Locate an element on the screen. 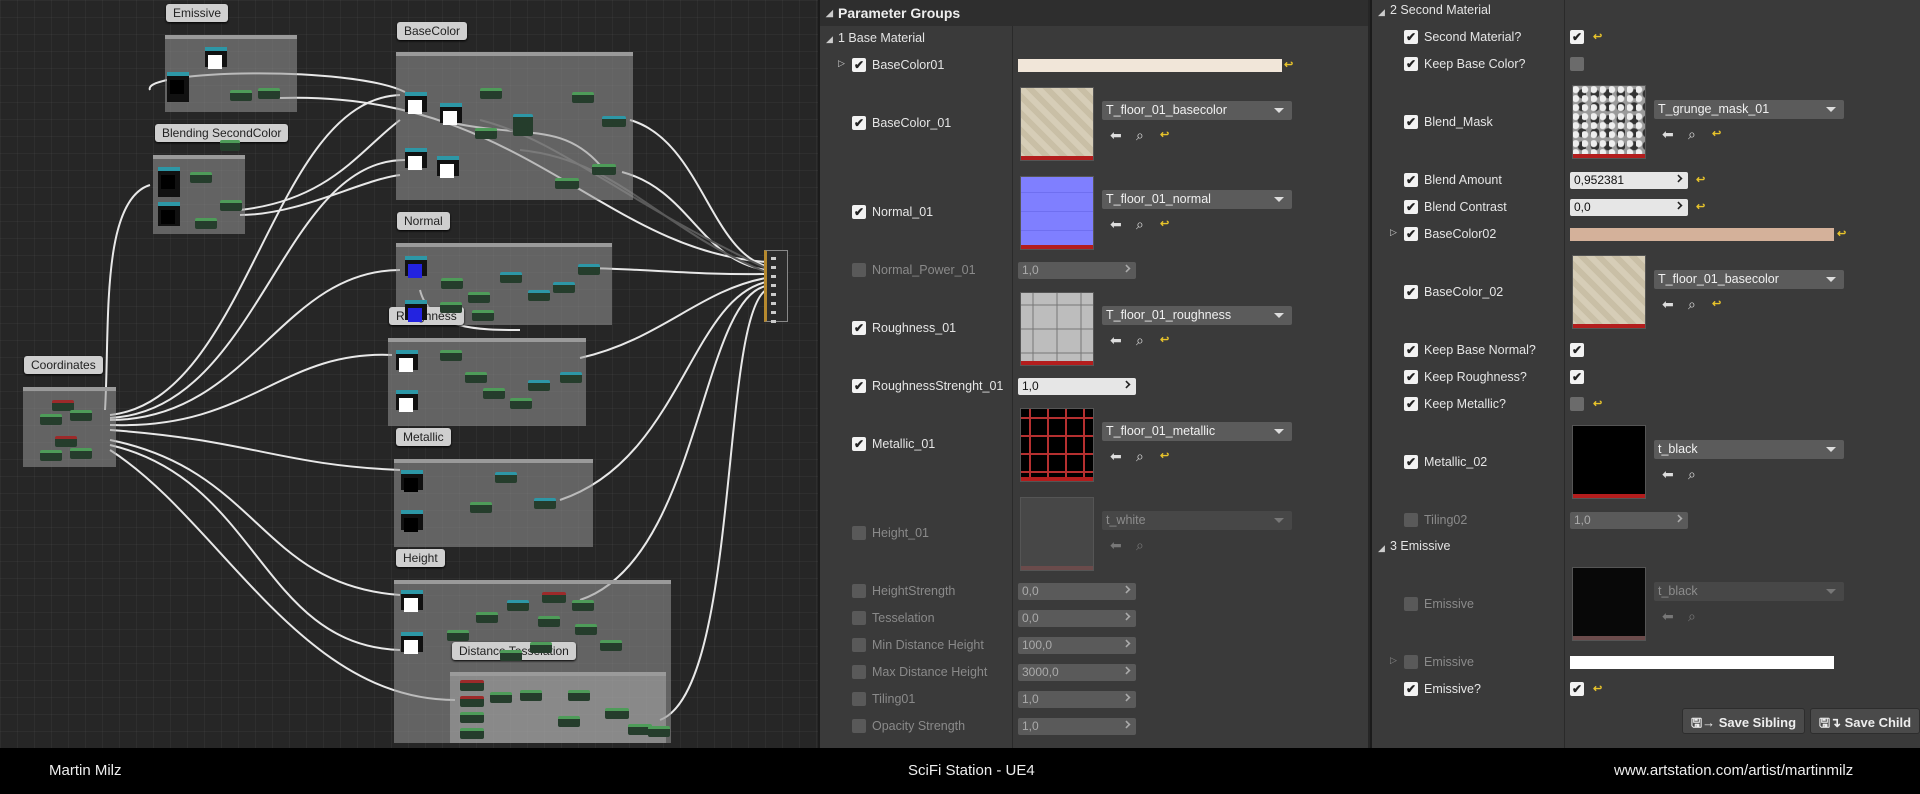 Image resolution: width=1920 pixels, height=794 pixels. tesselation-input: 0,0 is located at coordinates (1077, 618).